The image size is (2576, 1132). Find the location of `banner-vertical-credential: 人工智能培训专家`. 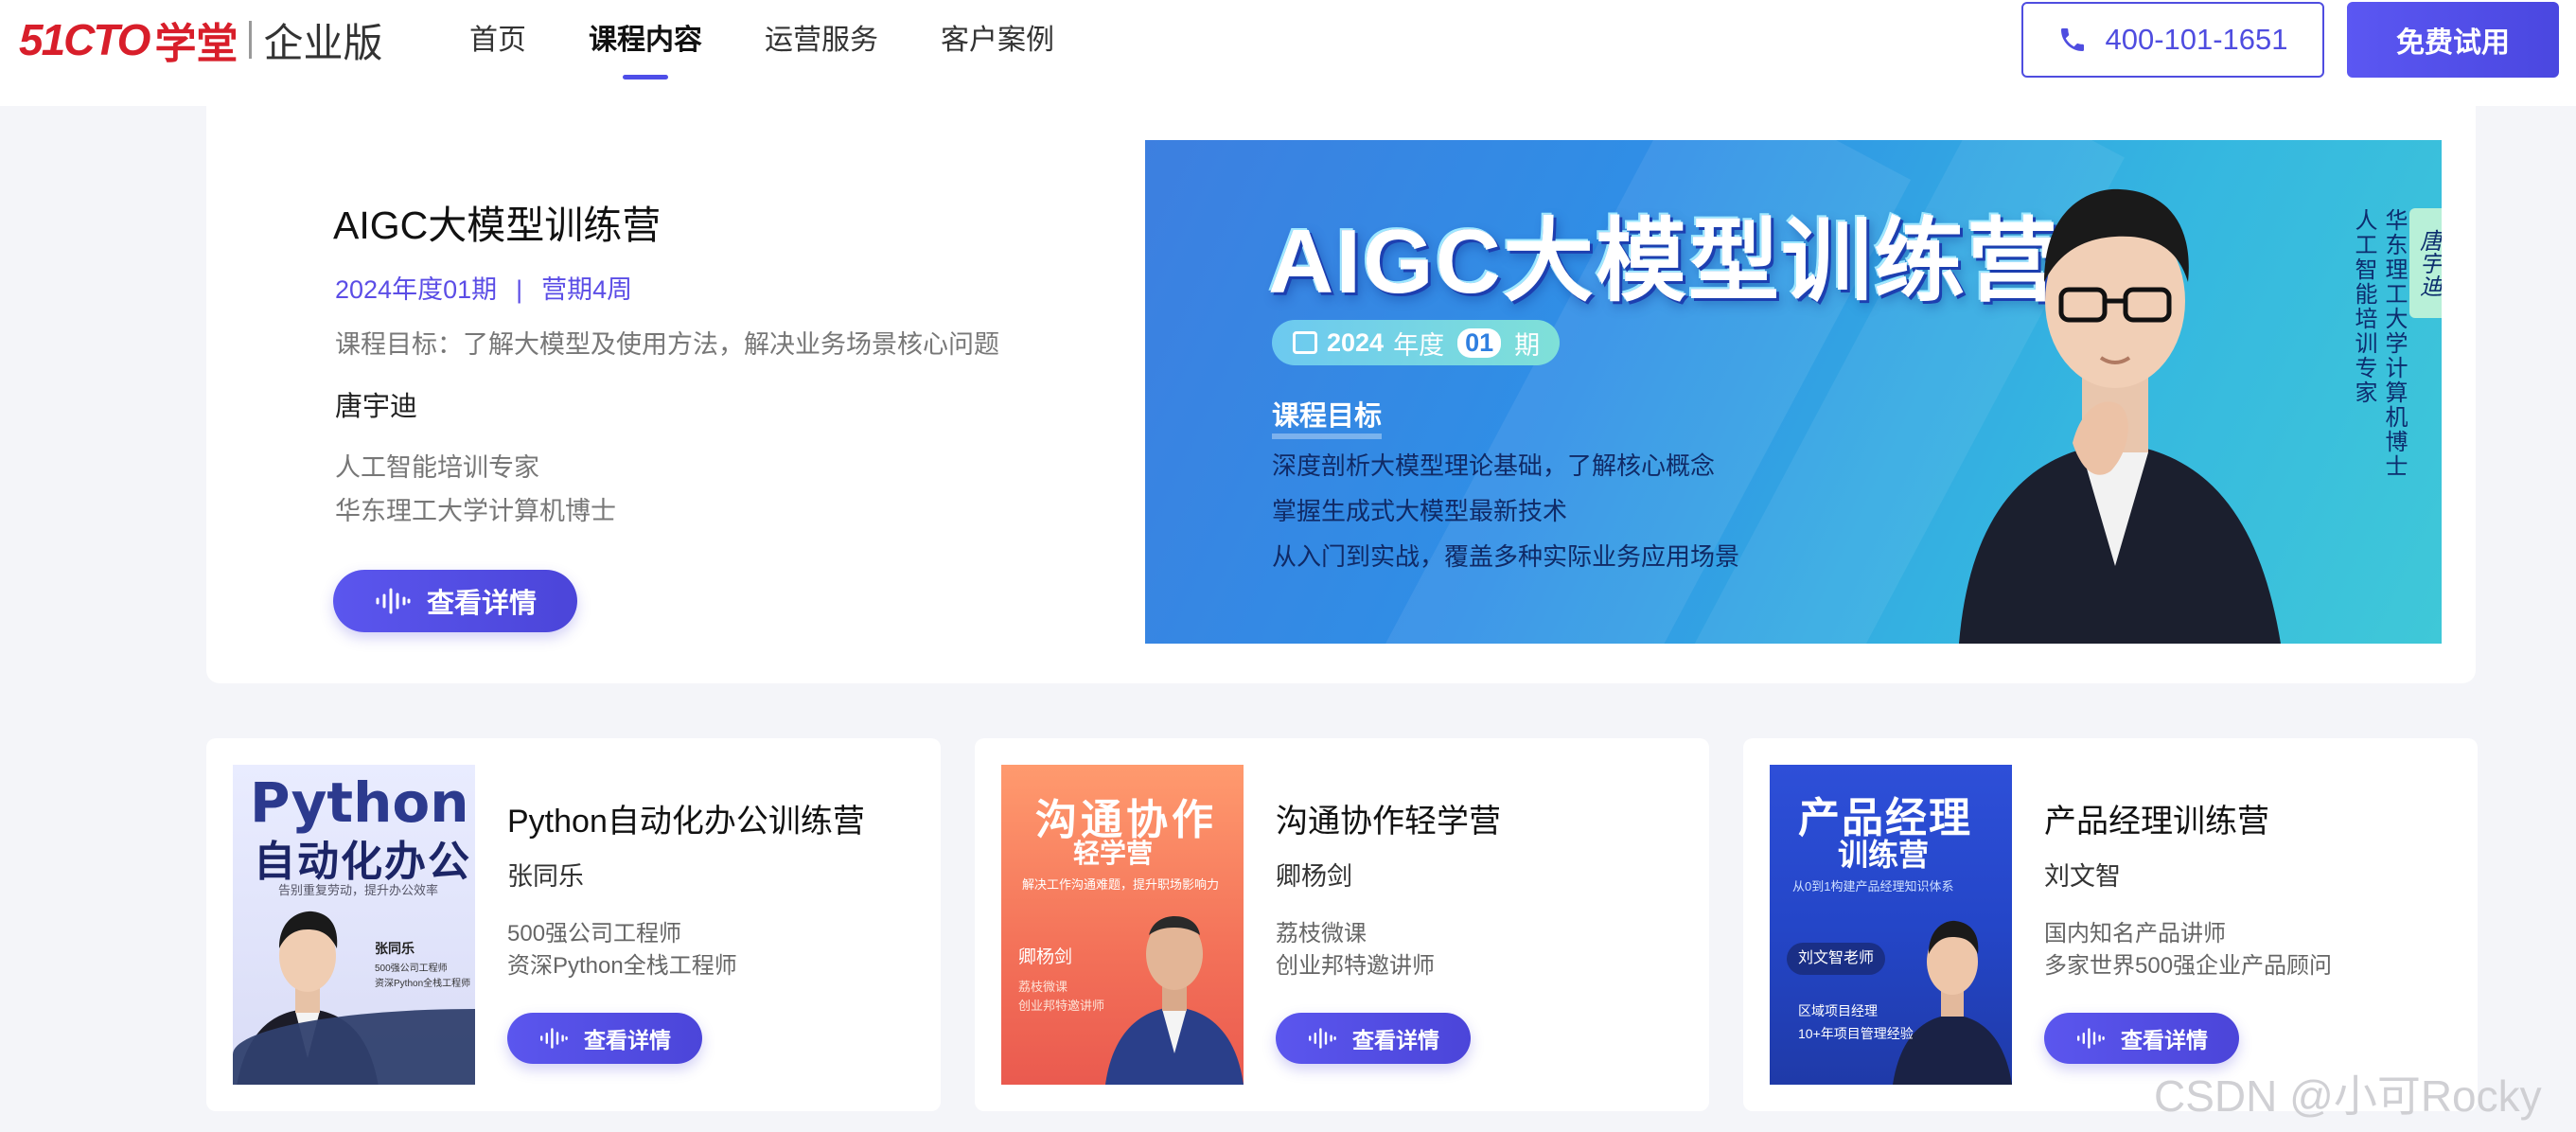

banner-vertical-credential: 人工智能培训专家 is located at coordinates (2363, 306).